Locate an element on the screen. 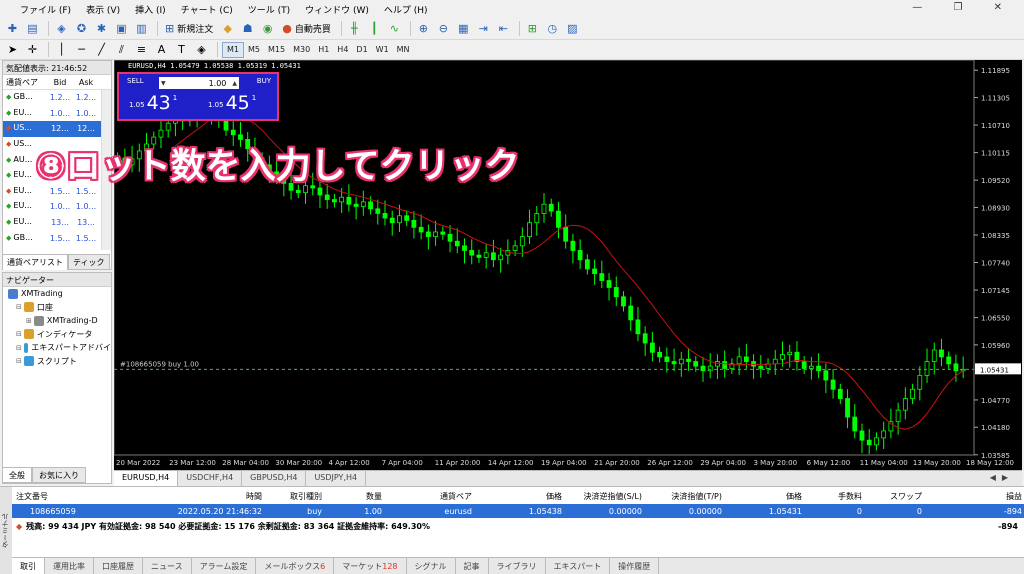  ask-header: Ask is located at coordinates (86, 82).